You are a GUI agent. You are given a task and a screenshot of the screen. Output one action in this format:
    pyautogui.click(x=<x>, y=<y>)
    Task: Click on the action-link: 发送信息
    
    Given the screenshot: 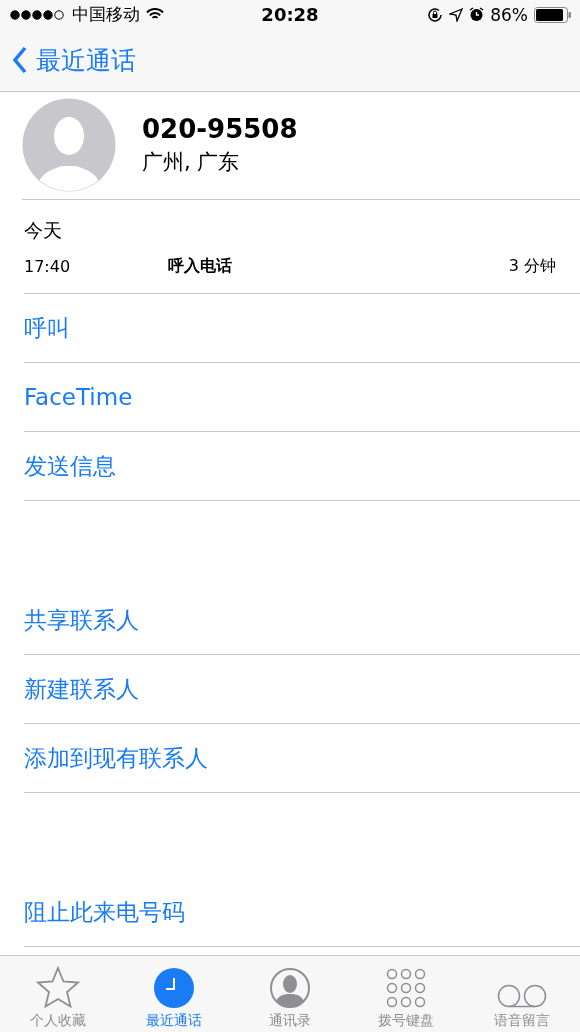 What is the action you would take?
    pyautogui.click(x=302, y=466)
    